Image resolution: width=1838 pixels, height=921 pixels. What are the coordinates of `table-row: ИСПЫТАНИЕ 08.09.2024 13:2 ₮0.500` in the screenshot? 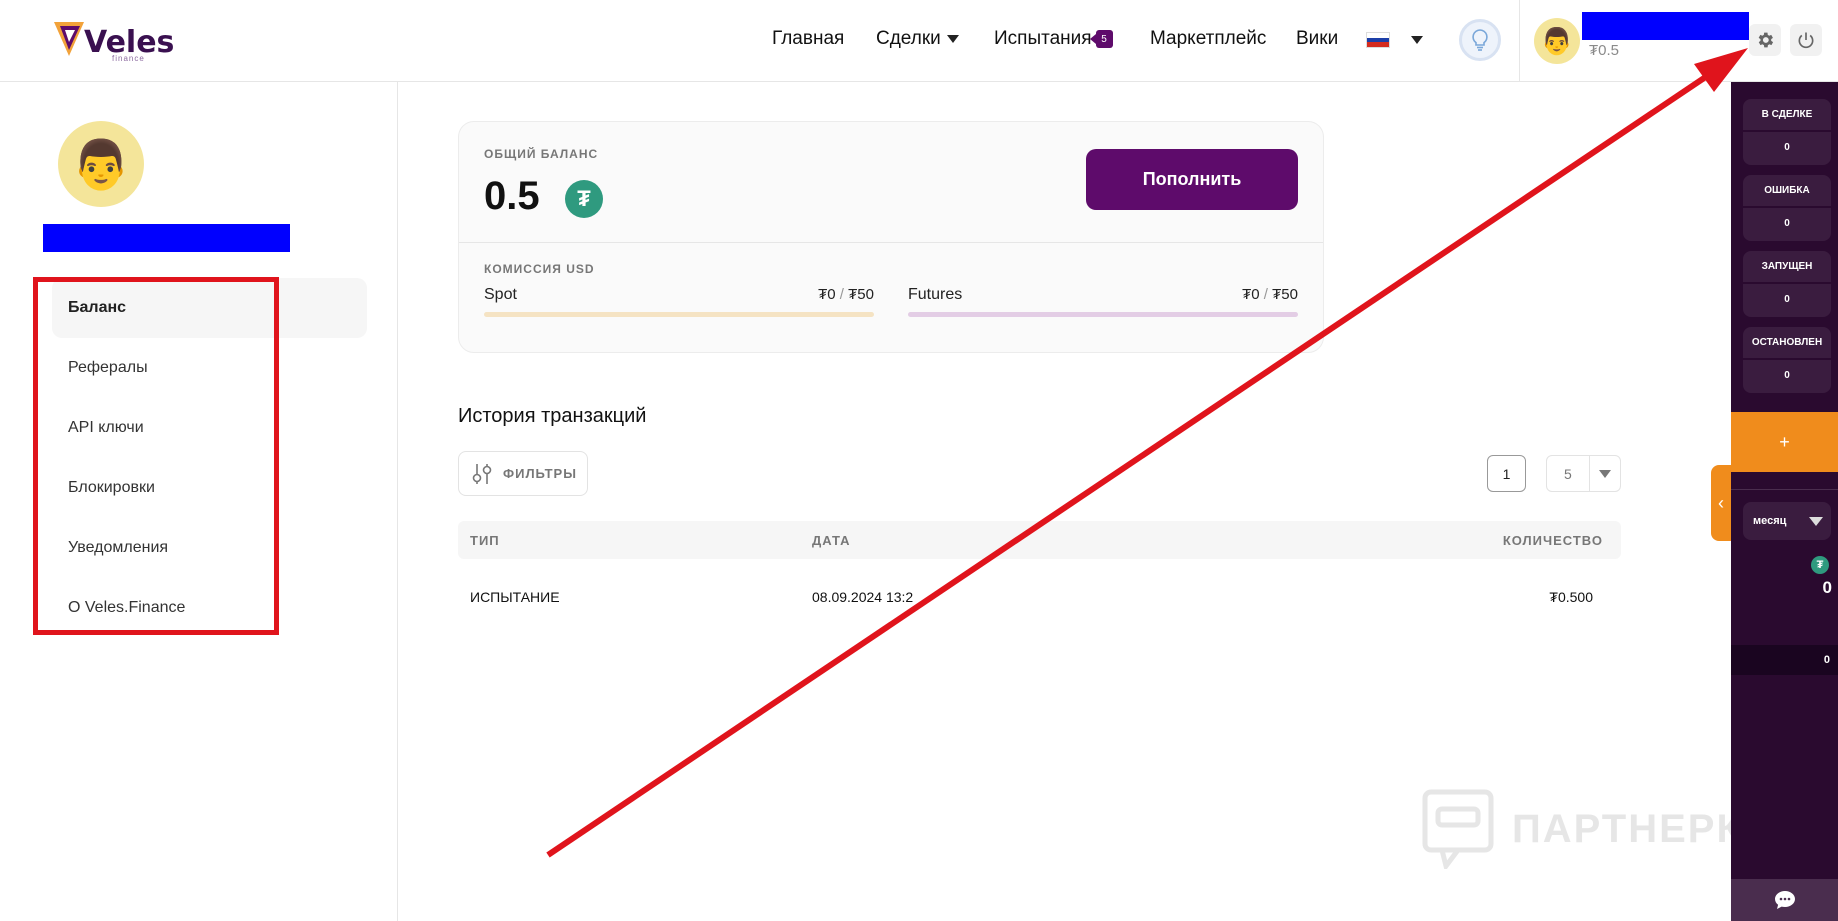 It's located at (1039, 597).